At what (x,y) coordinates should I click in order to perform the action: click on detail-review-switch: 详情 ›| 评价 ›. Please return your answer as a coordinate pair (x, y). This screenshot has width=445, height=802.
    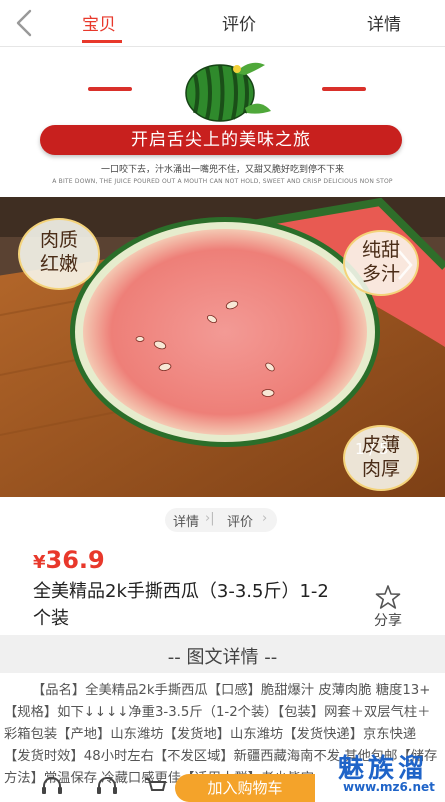
    Looking at the image, I should click on (221, 520).